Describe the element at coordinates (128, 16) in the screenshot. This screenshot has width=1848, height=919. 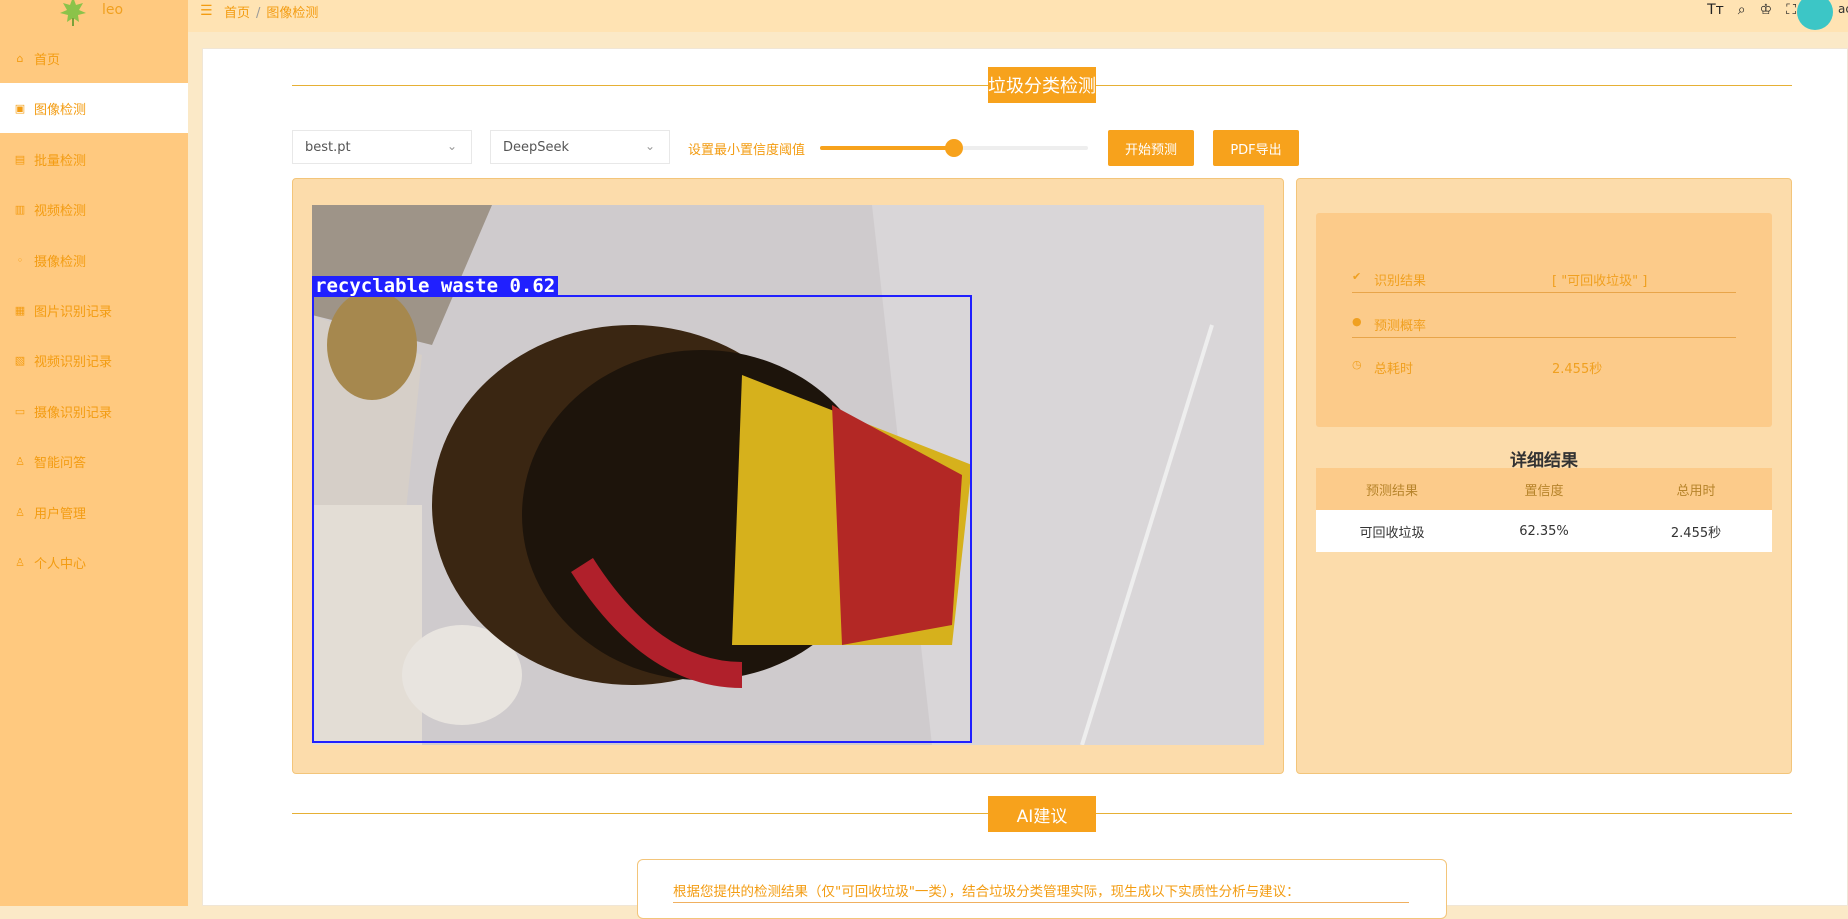
I see `logo: leo` at that location.